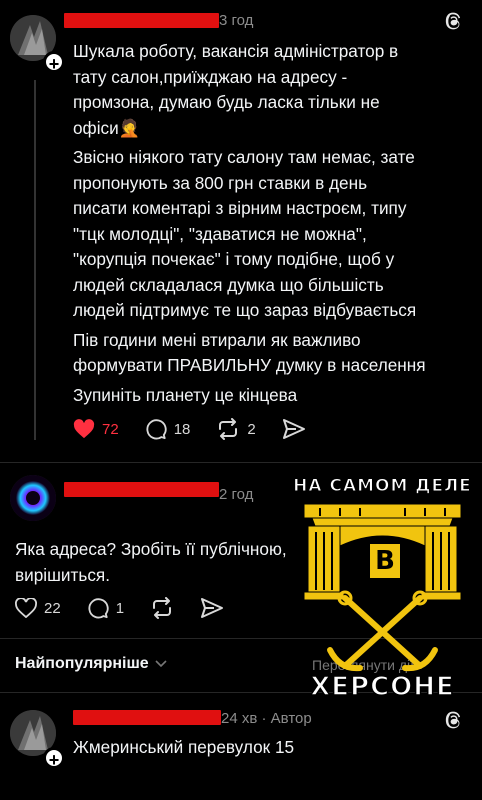 This screenshot has height=800, width=482. Describe the element at coordinates (251, 429) in the screenshot. I see `repost-count: 2` at that location.